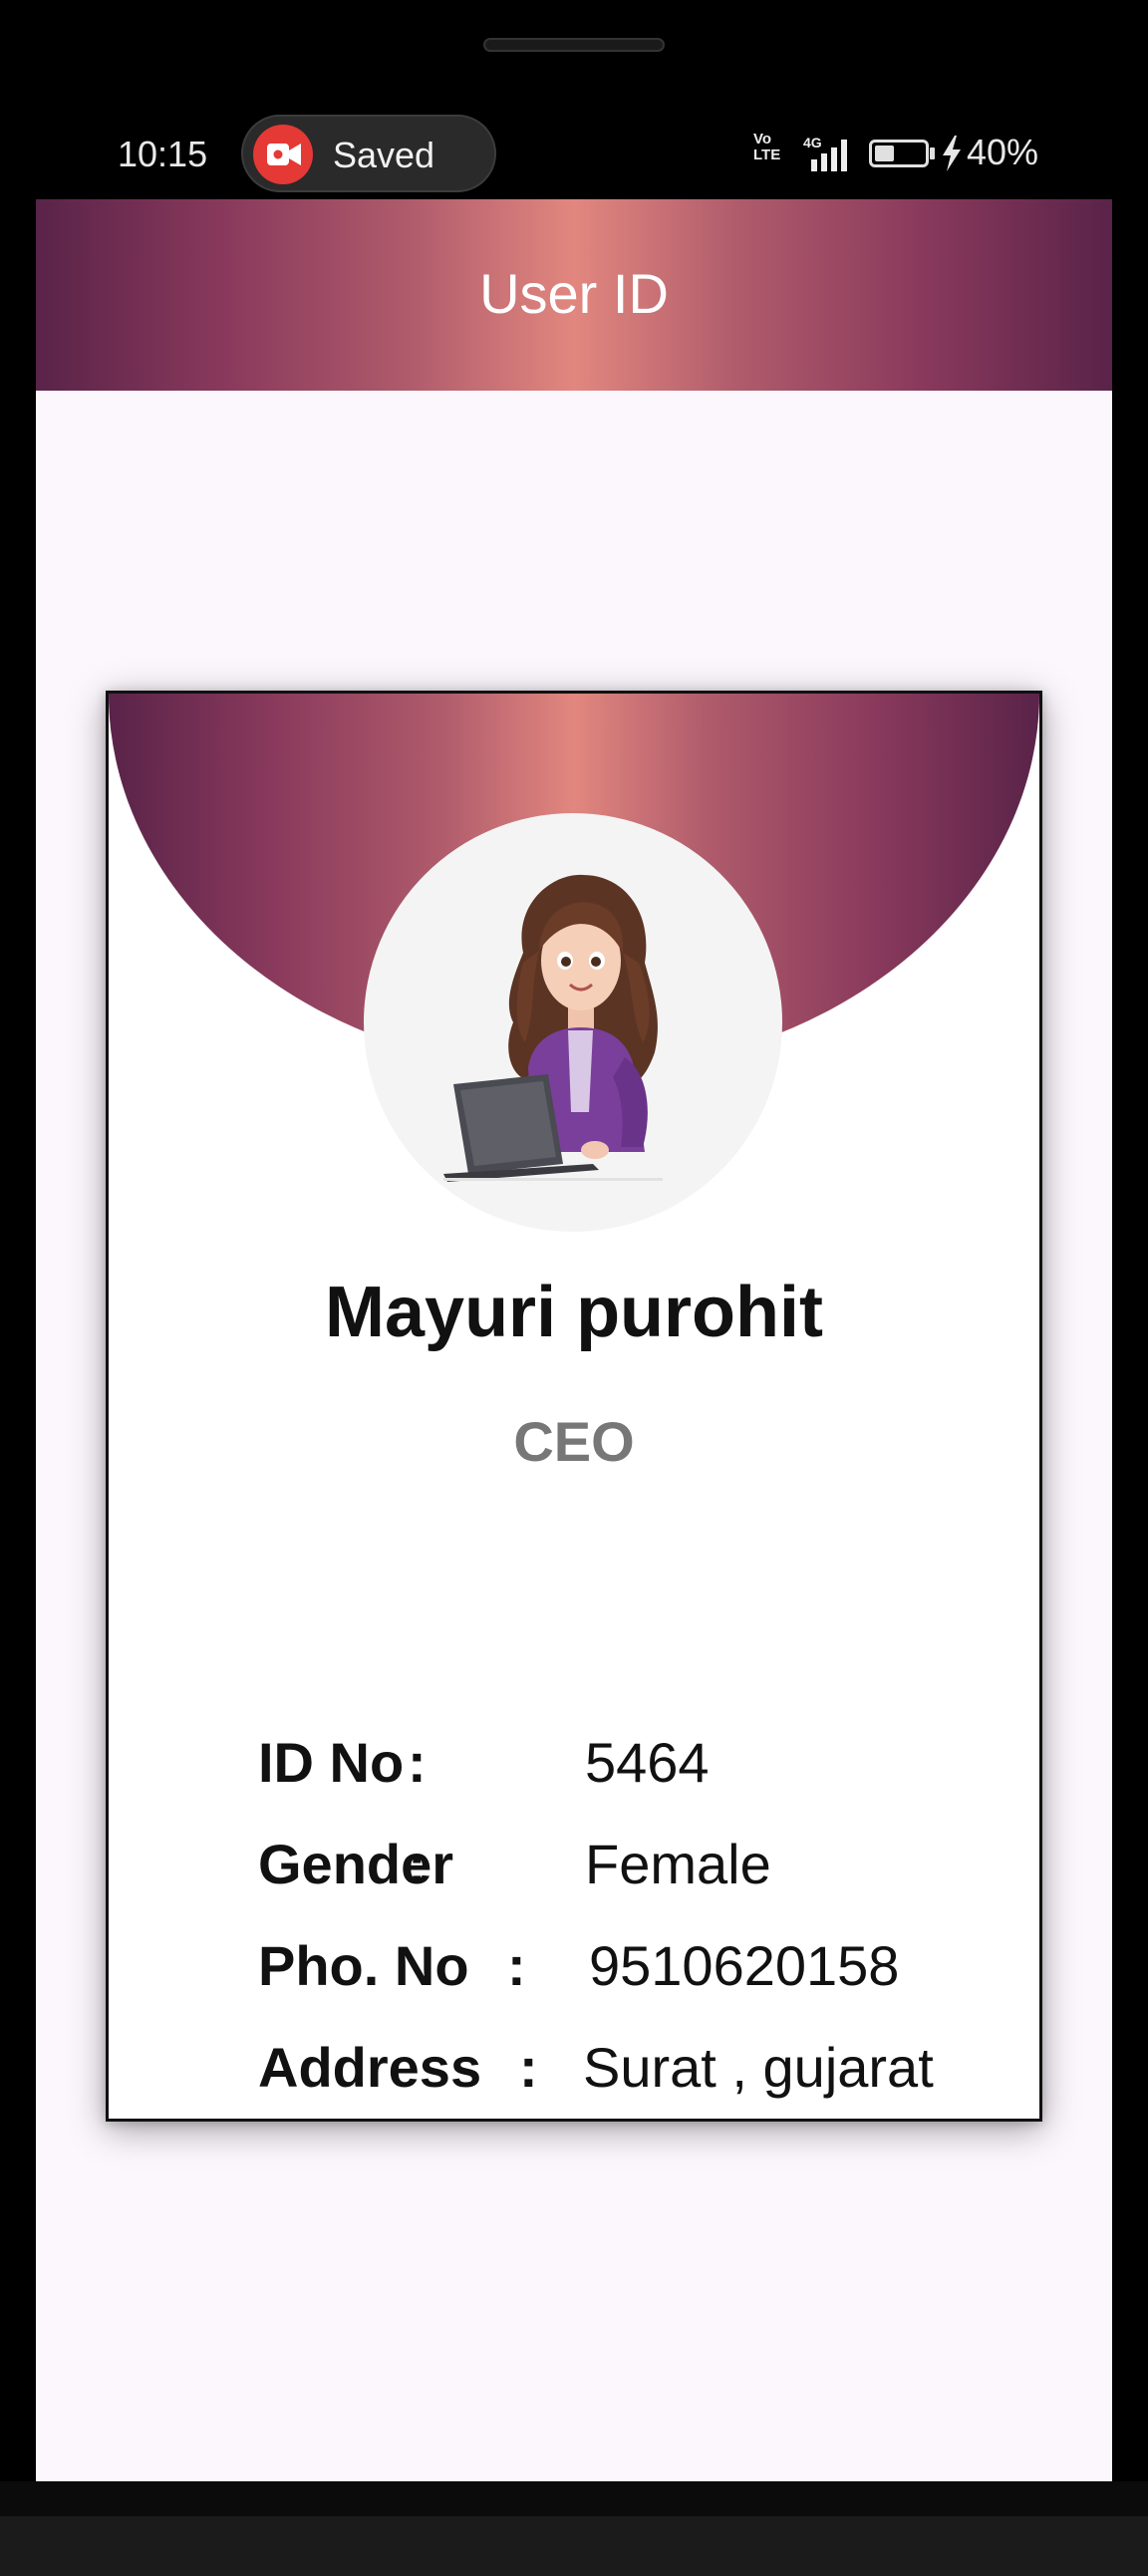 Image resolution: width=1148 pixels, height=2576 pixels. Describe the element at coordinates (331, 1762) in the screenshot. I see `id-label: ID No` at that location.